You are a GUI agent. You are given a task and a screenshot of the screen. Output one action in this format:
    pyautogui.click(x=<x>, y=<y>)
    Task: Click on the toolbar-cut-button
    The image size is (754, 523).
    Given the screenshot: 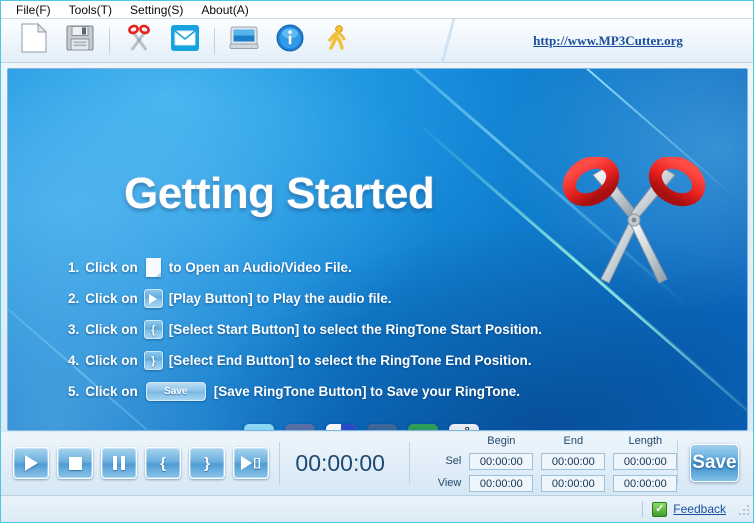 What is the action you would take?
    pyautogui.click(x=139, y=41)
    